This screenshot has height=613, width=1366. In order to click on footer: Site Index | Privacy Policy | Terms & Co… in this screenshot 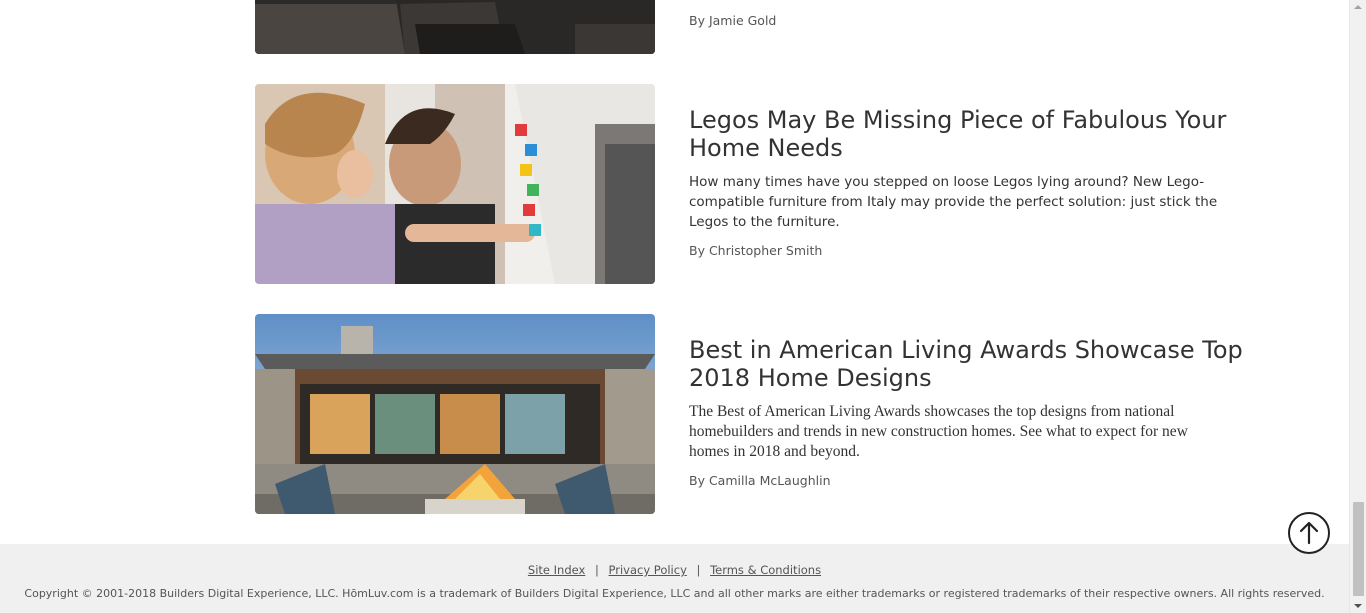, I will do `click(674, 578)`.